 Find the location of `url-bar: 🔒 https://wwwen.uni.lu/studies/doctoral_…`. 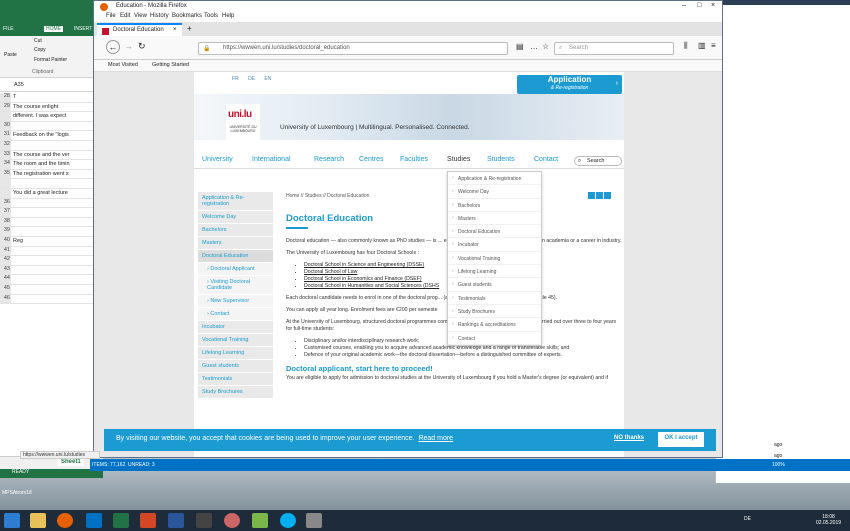

url-bar: 🔒 https://wwwen.uni.lu/studies/doctoral_… is located at coordinates (353, 48).